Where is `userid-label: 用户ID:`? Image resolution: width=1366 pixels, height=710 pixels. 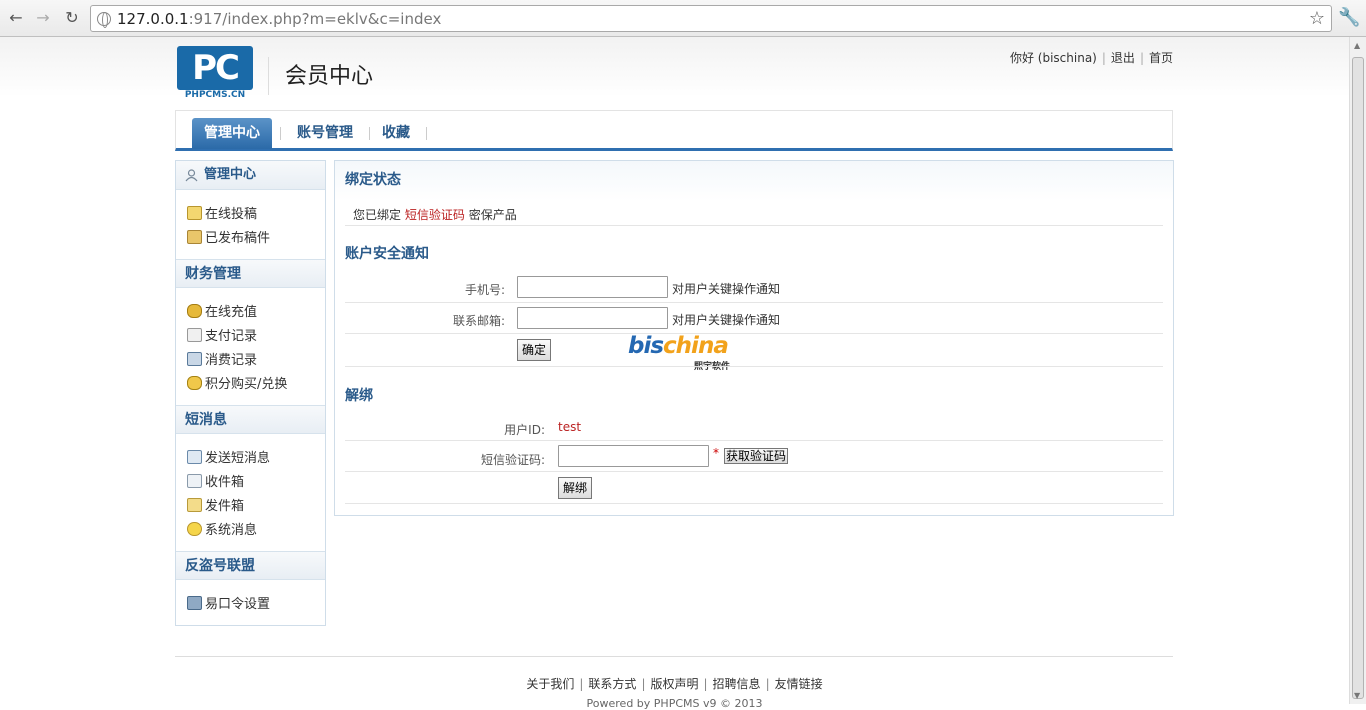
userid-label: 用户ID: is located at coordinates (524, 430).